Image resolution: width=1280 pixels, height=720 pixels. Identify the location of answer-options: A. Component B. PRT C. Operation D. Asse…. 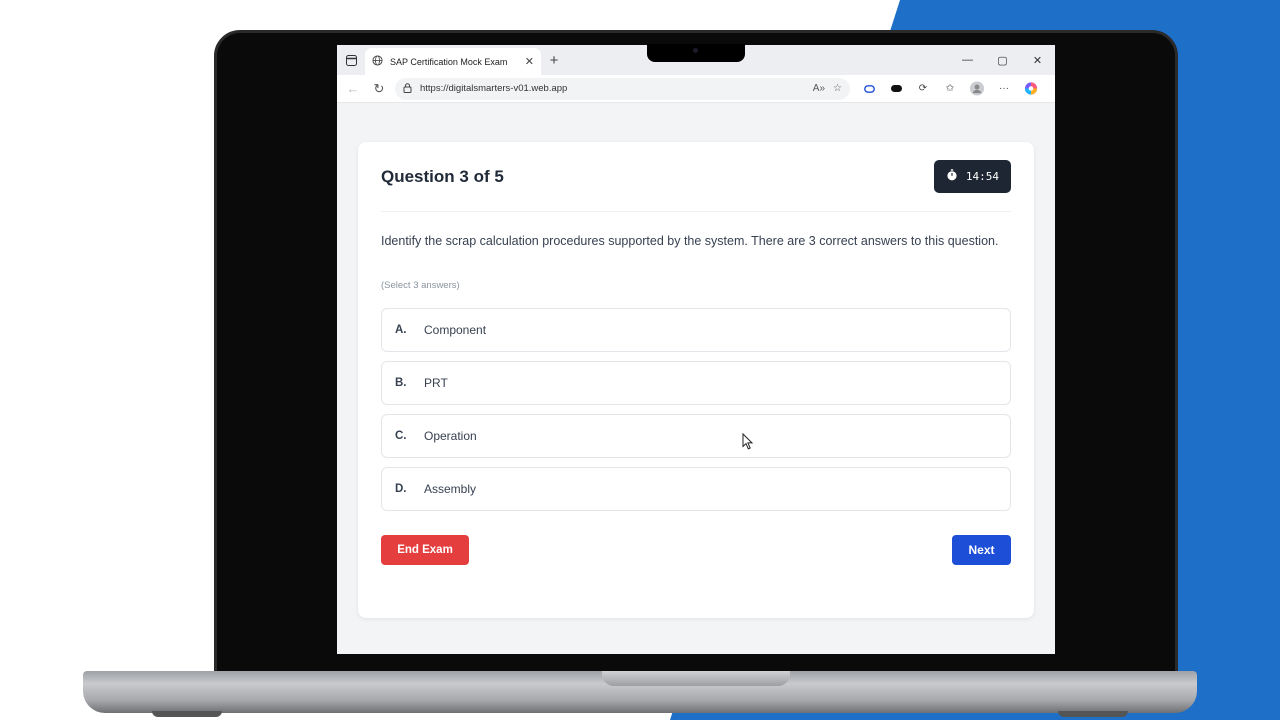
(696, 409).